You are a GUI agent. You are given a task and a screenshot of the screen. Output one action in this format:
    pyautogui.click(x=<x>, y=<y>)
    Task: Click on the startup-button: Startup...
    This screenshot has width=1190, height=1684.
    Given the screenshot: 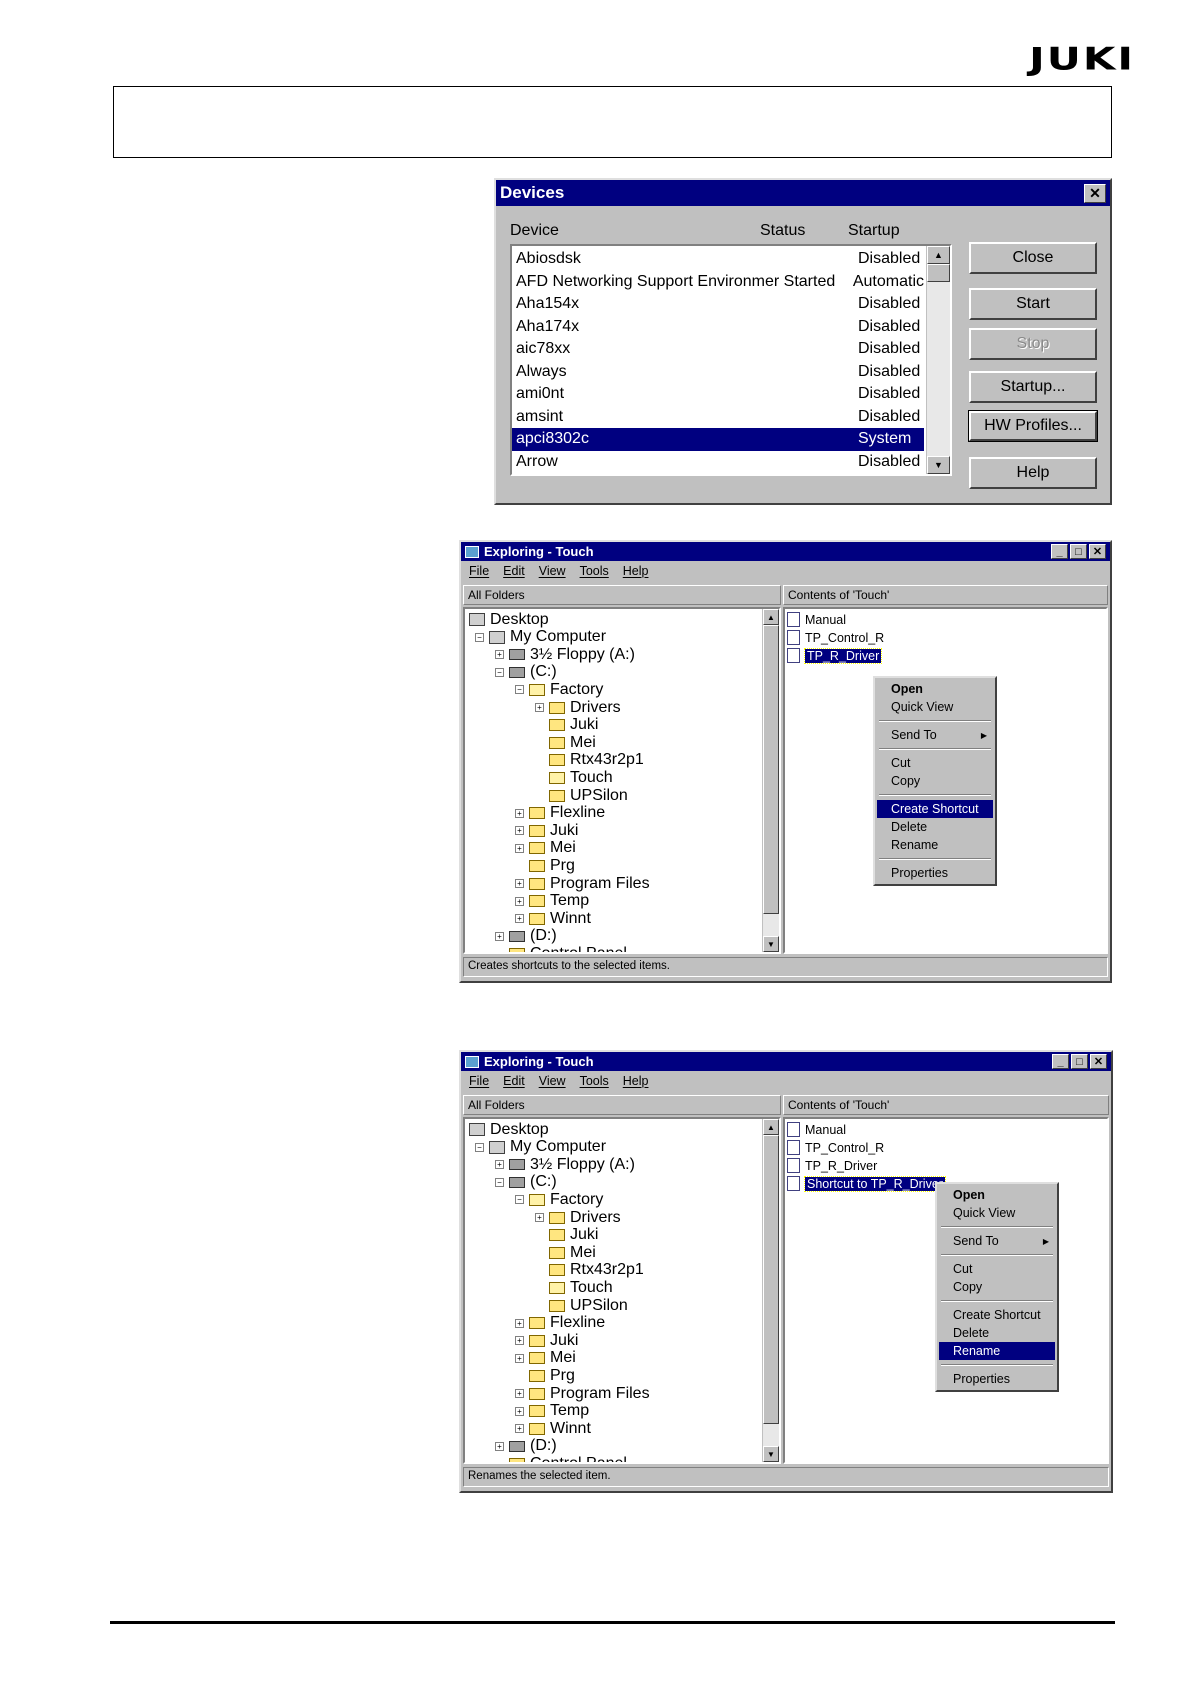 What is the action you would take?
    pyautogui.click(x=1033, y=387)
    